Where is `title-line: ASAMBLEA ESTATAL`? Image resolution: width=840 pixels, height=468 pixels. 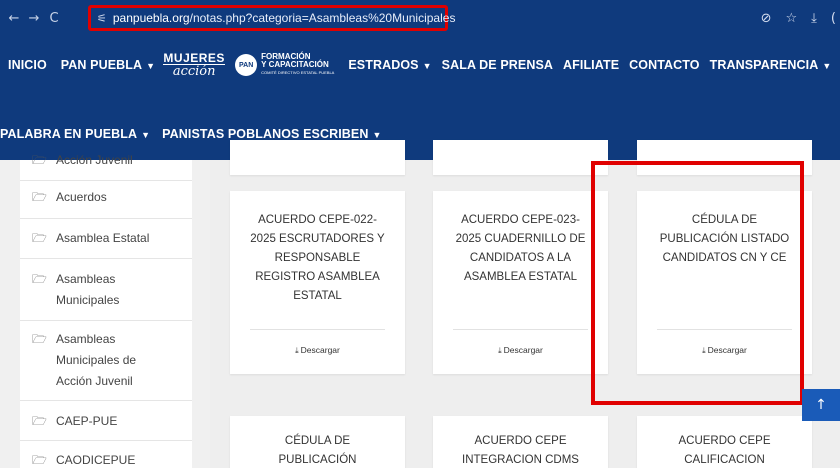 title-line: ASAMBLEA ESTATAL is located at coordinates (520, 277).